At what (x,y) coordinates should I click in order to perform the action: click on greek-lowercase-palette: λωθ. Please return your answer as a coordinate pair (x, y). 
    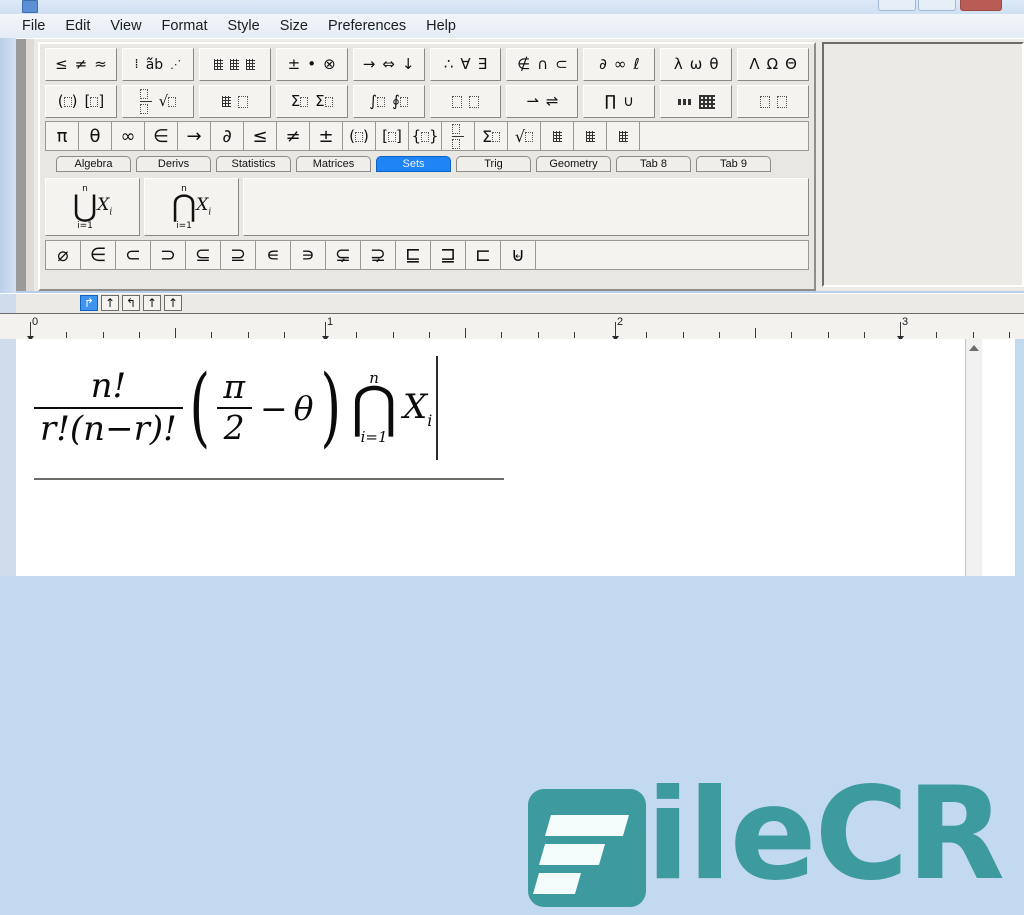
    Looking at the image, I should click on (696, 64).